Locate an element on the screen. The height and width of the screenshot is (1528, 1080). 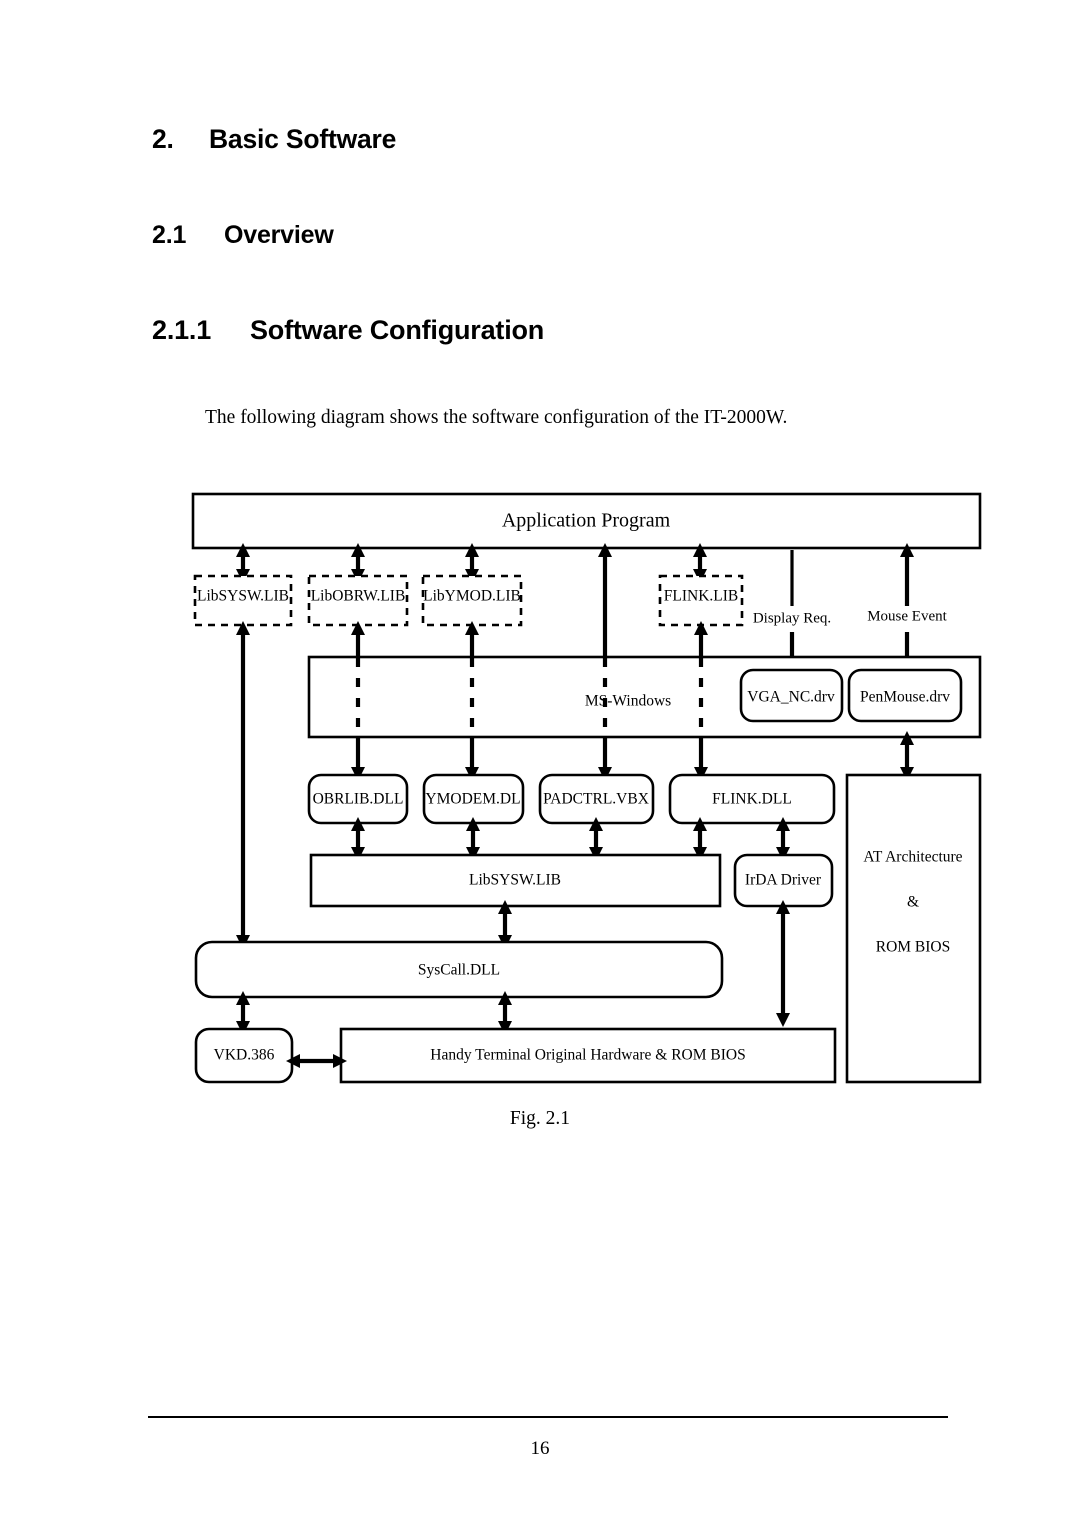
footer-divider is located at coordinates (548, 1417).